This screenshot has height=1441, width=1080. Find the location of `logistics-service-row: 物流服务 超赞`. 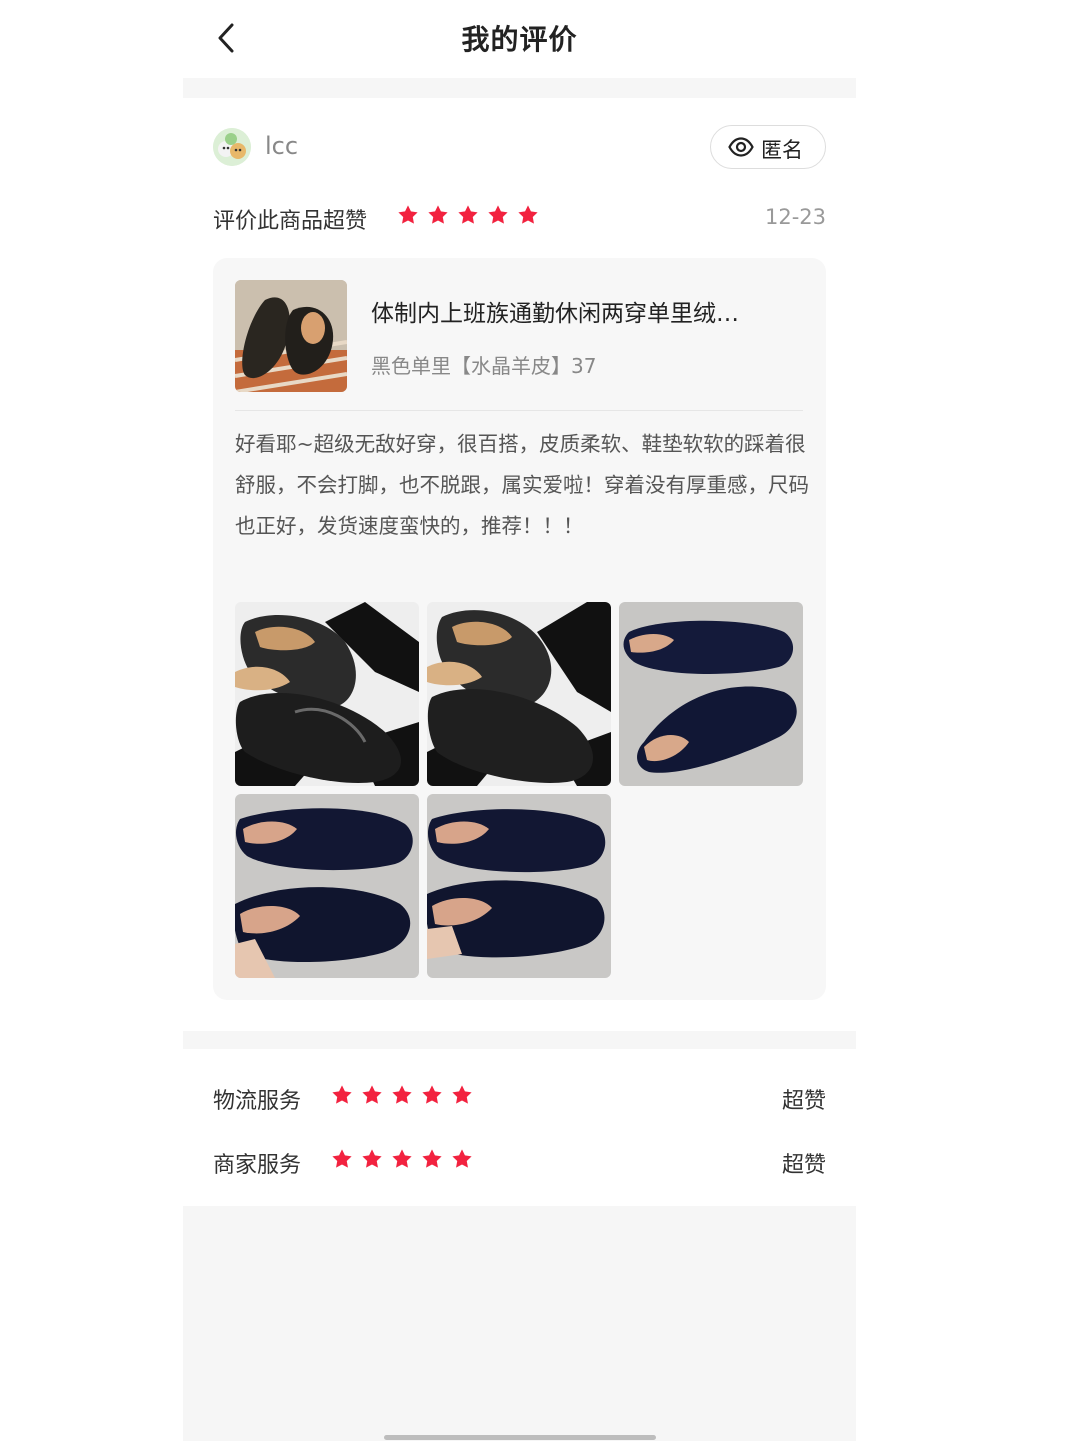

logistics-service-row: 物流服务 超赞 is located at coordinates (519, 1098).